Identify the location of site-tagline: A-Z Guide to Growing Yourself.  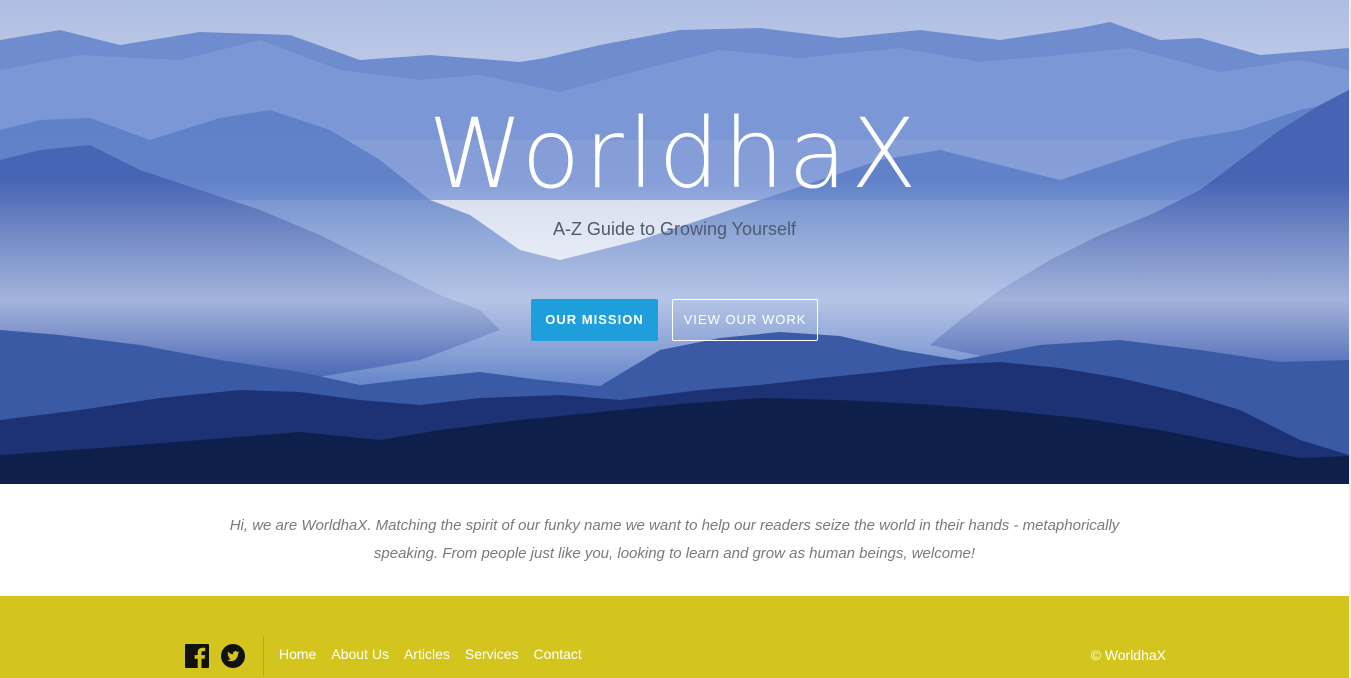
(674, 229).